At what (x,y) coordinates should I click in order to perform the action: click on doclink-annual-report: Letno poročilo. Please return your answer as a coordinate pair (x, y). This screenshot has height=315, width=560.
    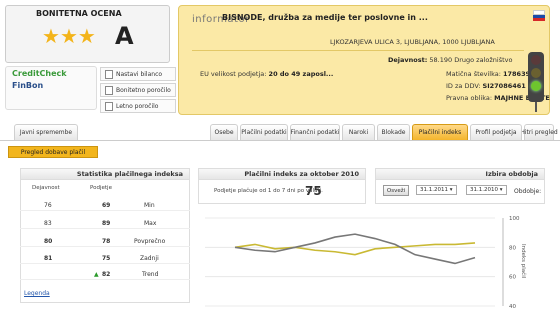
    Looking at the image, I should click on (138, 106).